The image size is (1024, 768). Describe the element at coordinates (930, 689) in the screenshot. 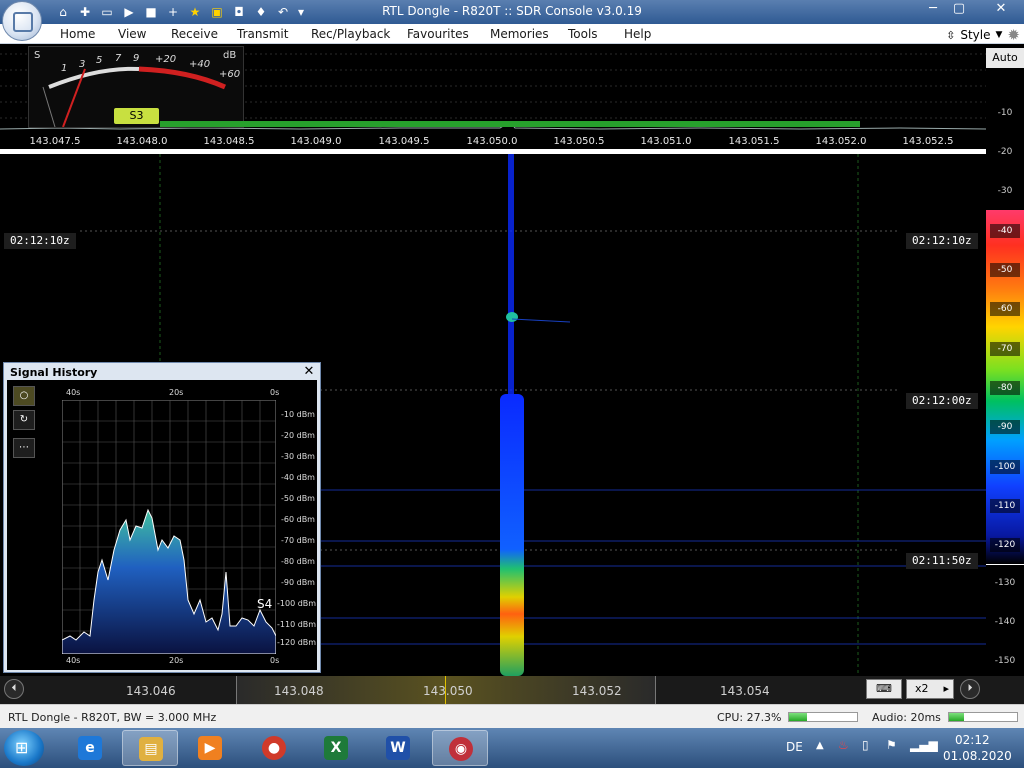

I see `zoom-button: x2 ▸` at that location.